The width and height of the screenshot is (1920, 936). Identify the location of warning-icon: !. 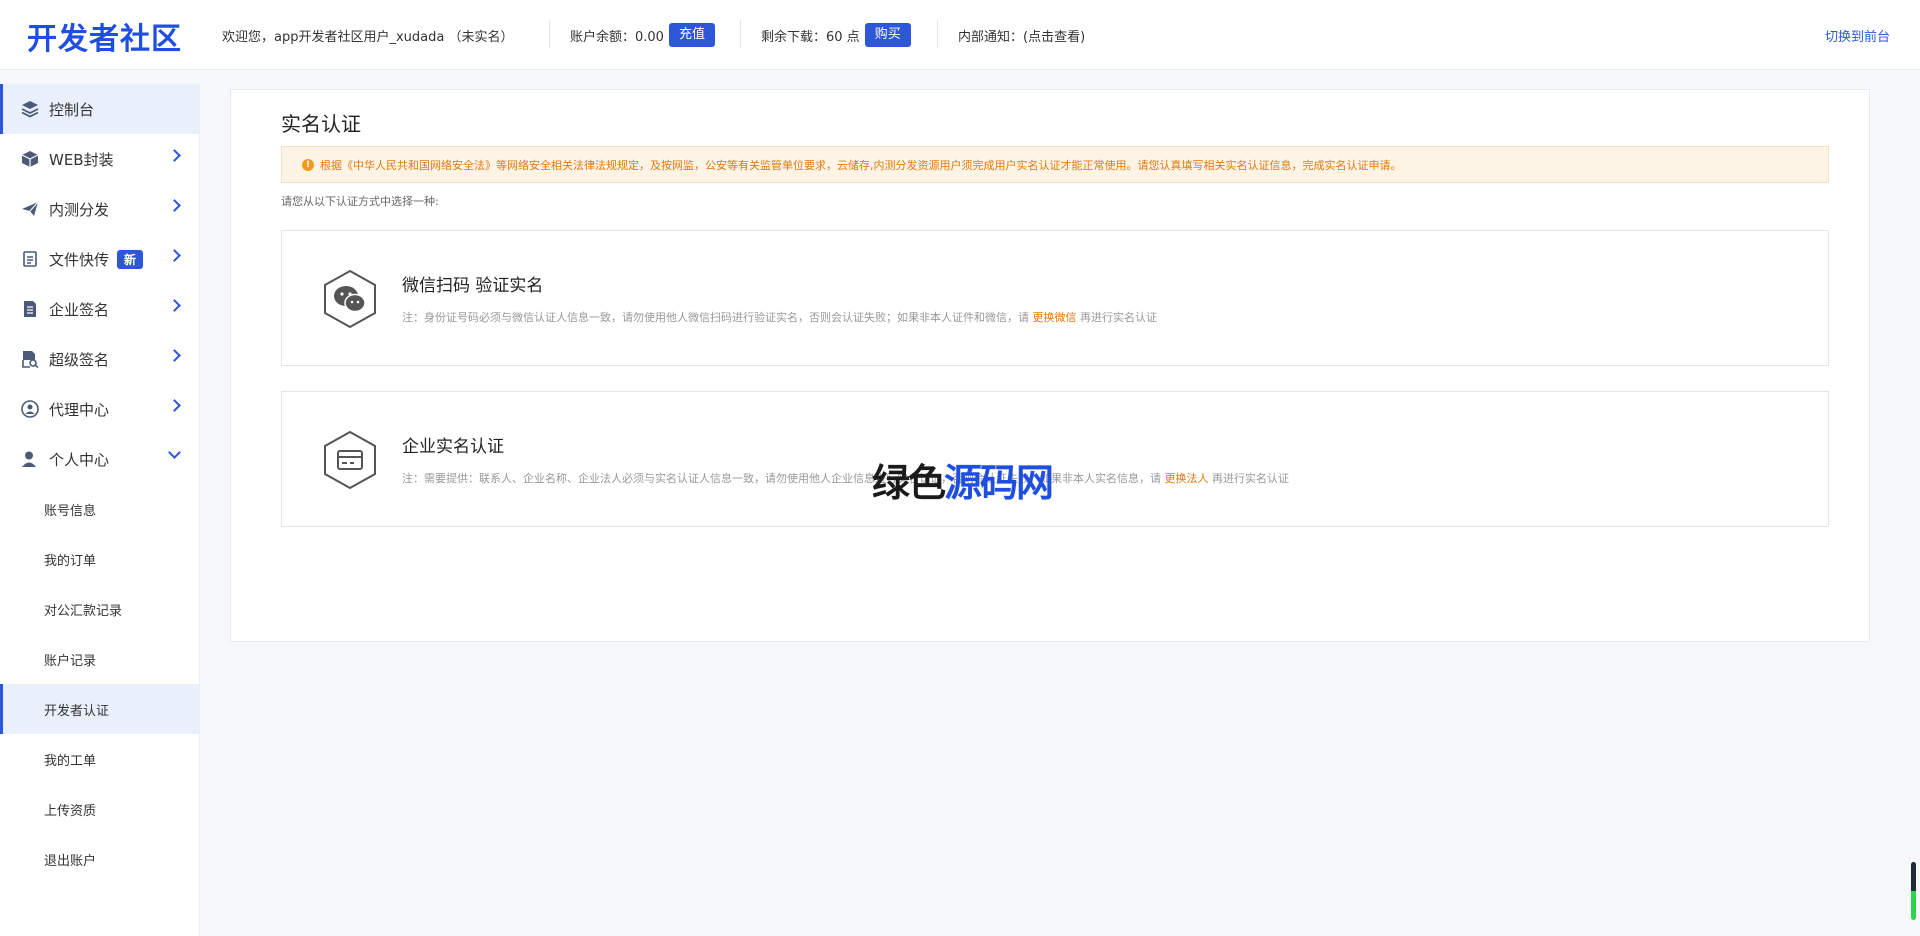
(308, 164).